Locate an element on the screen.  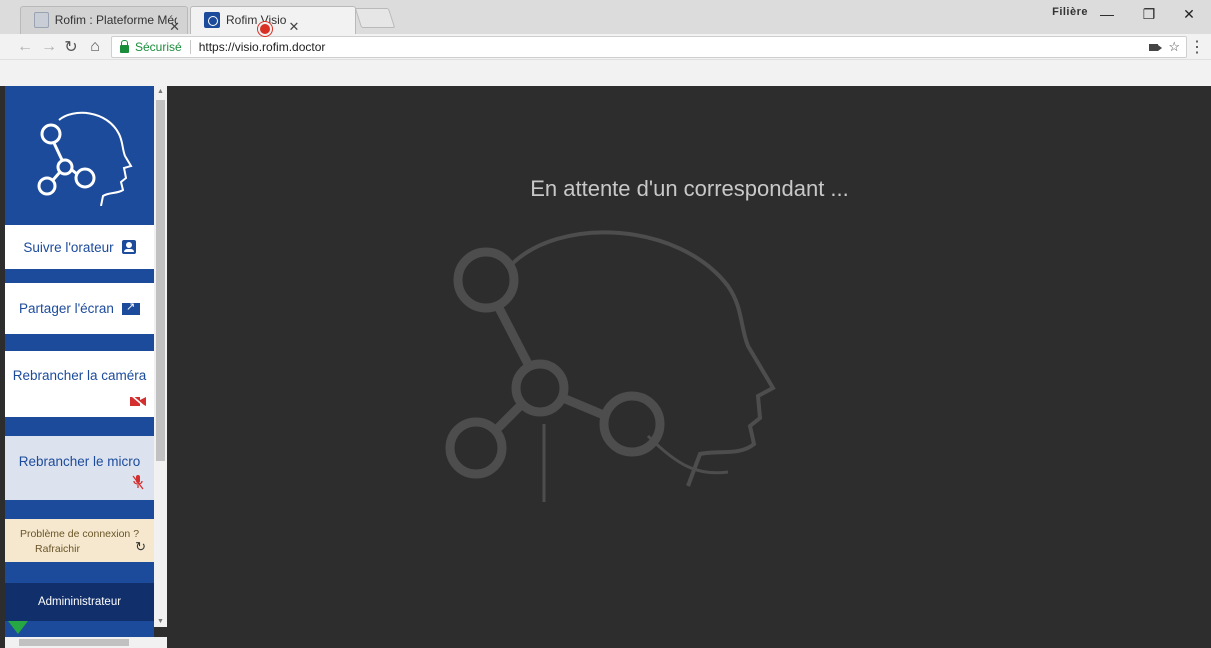
rofim-visio-favicon-icon is located at coordinates (212, 20).